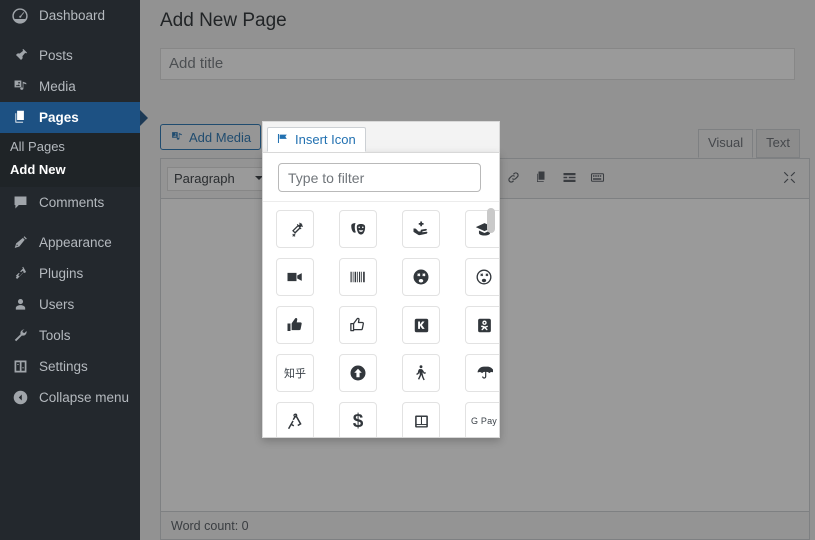  Describe the element at coordinates (20, 336) in the screenshot. I see `wrench-icon` at that location.